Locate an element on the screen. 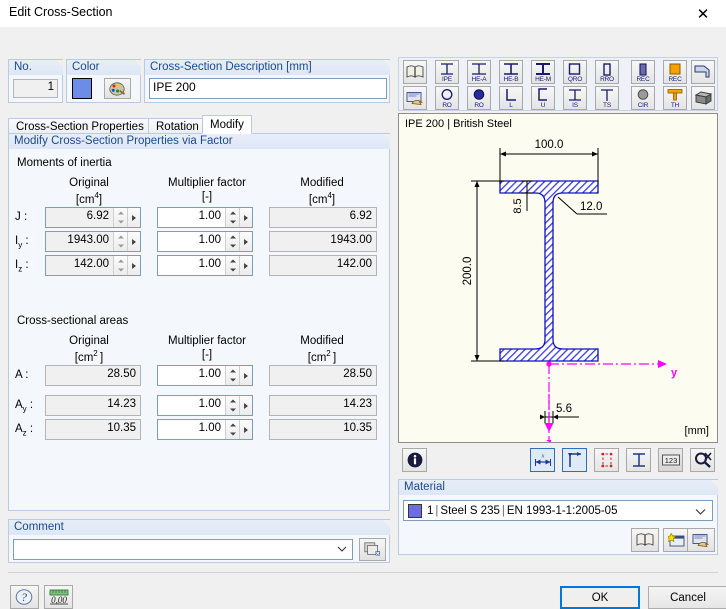  material-select: 1 | Steel S 235 | EN 1993-1-1:2005-05 is located at coordinates (558, 510).